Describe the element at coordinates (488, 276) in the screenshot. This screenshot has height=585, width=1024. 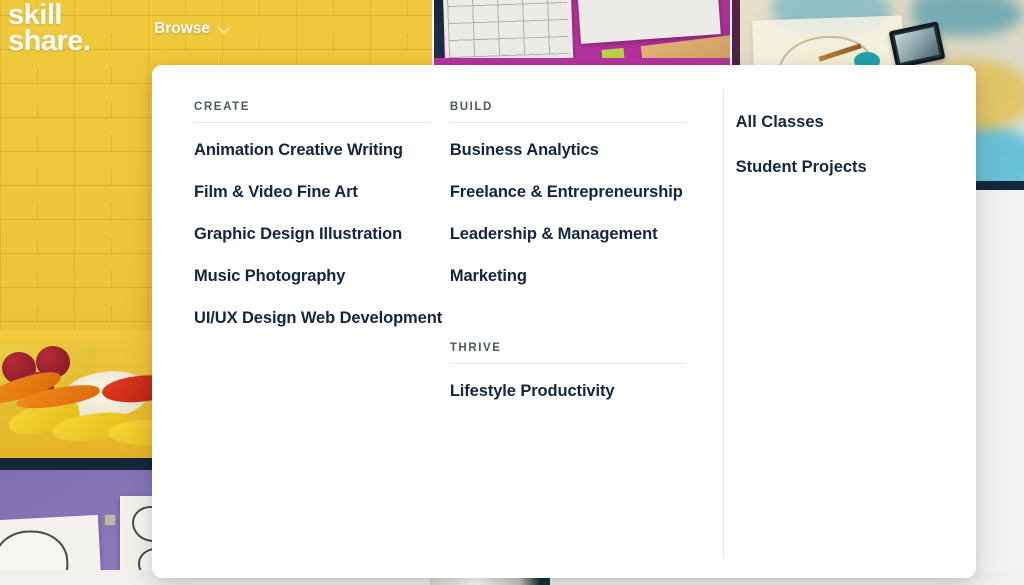
I see `menu-item-marketing: Marketing` at that location.